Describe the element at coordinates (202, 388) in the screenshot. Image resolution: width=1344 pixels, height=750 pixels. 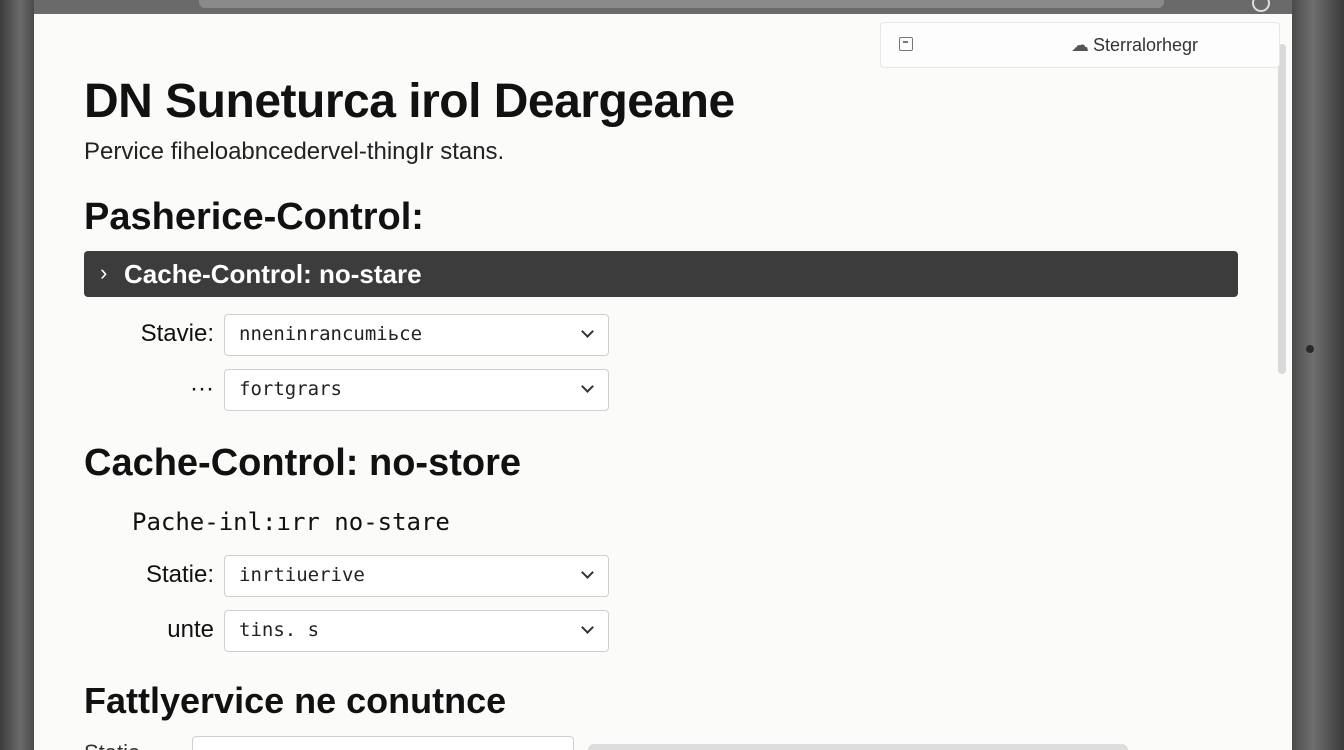
I see `field-label: ···` at that location.